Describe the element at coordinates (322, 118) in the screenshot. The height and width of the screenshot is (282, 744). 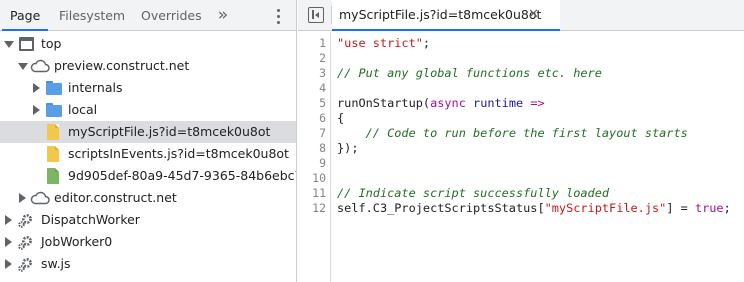
I see `line-number: 6` at that location.